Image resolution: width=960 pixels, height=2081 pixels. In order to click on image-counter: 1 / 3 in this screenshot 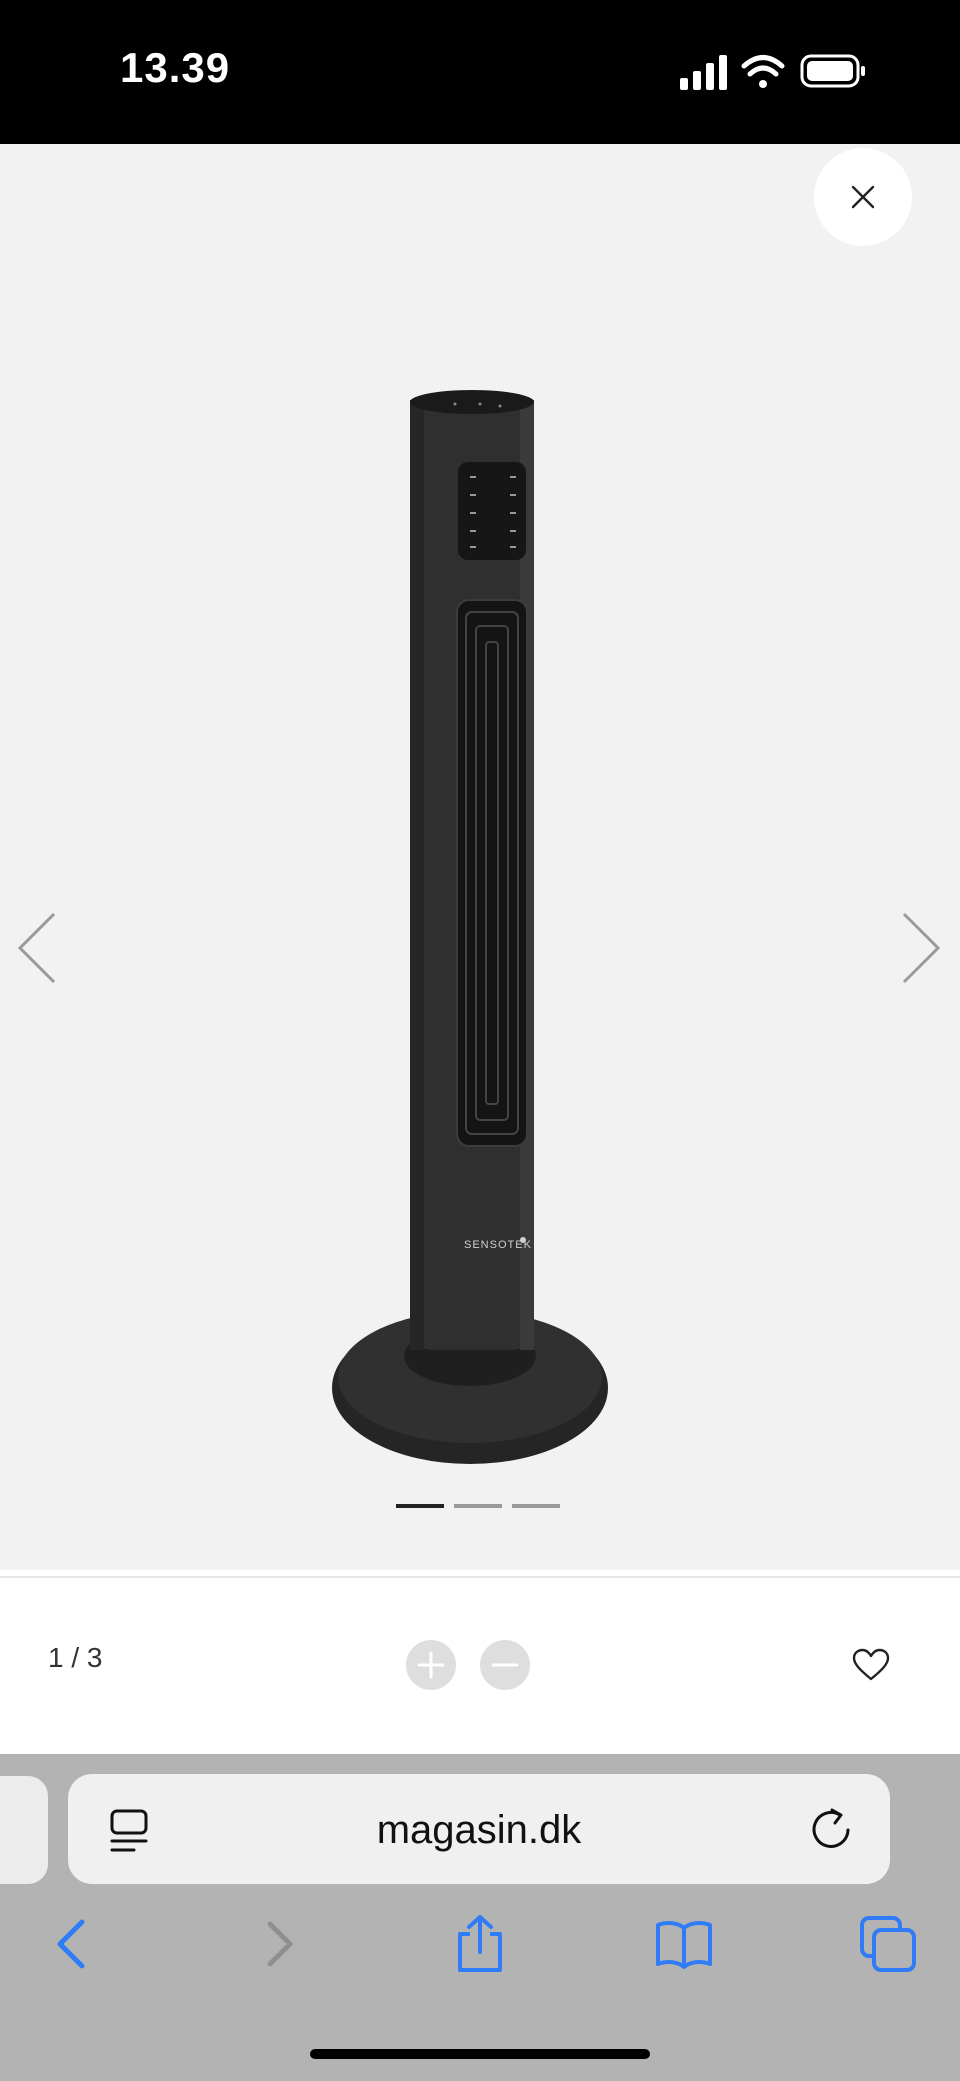, I will do `click(75, 1657)`.